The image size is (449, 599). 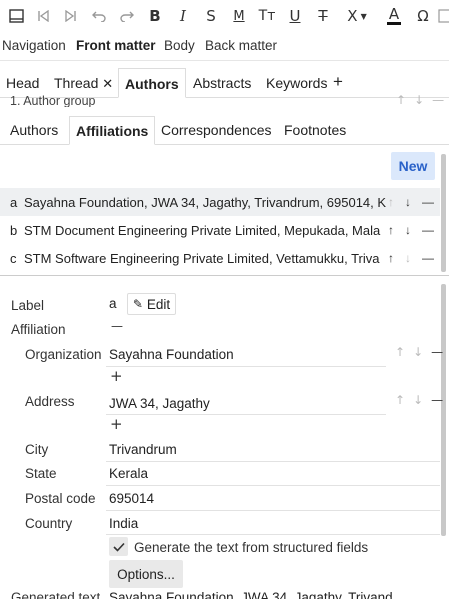 I want to click on postal-code-underline, so click(x=273, y=510).